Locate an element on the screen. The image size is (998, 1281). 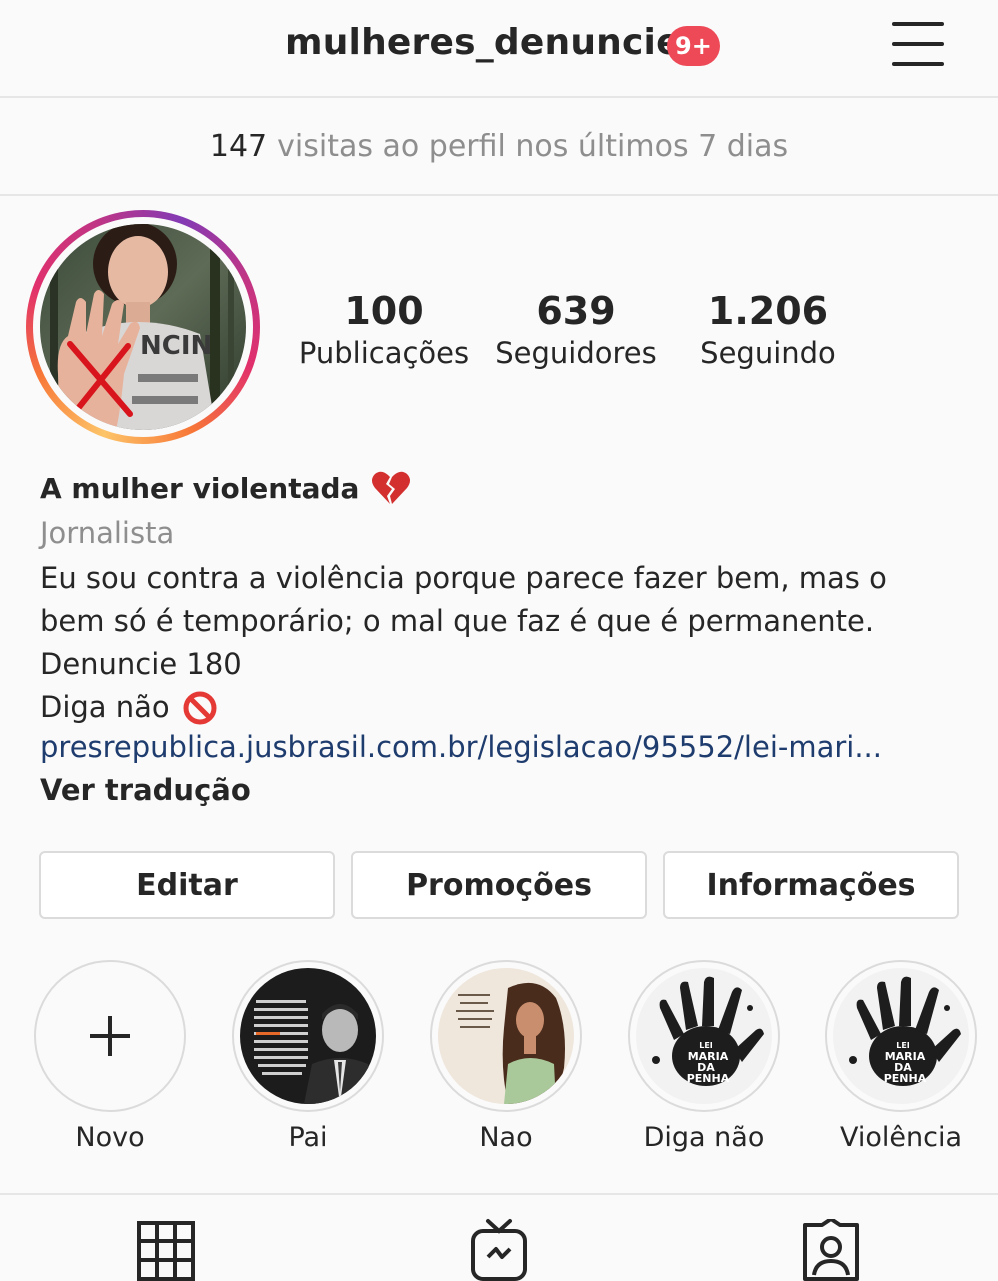
highlight-diga-nao: LEI MARIA DA PENHA Diga não is located at coordinates (704, 1056).